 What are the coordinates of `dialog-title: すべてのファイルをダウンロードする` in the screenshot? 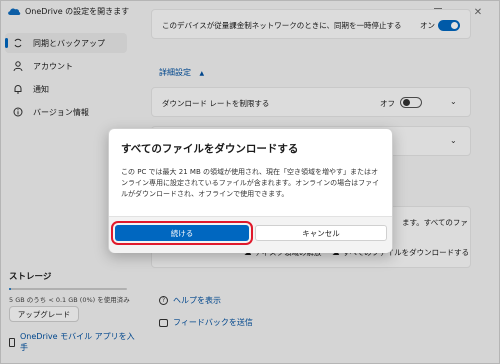 It's located at (210, 149).